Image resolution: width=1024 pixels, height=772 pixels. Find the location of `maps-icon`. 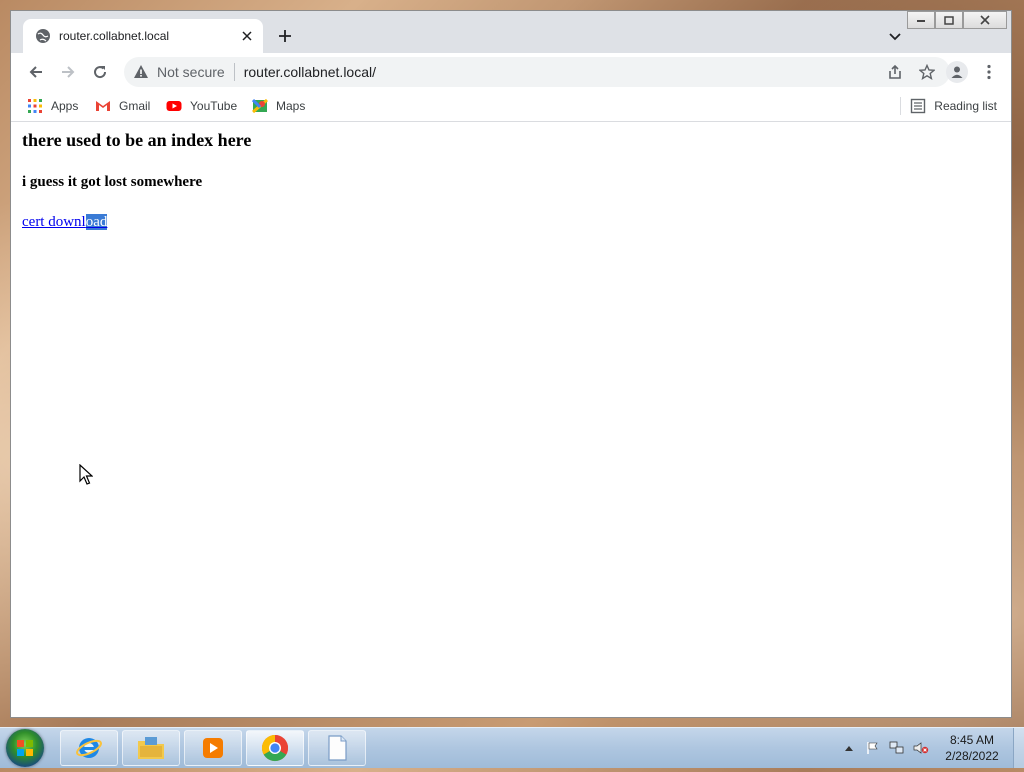

maps-icon is located at coordinates (260, 106).